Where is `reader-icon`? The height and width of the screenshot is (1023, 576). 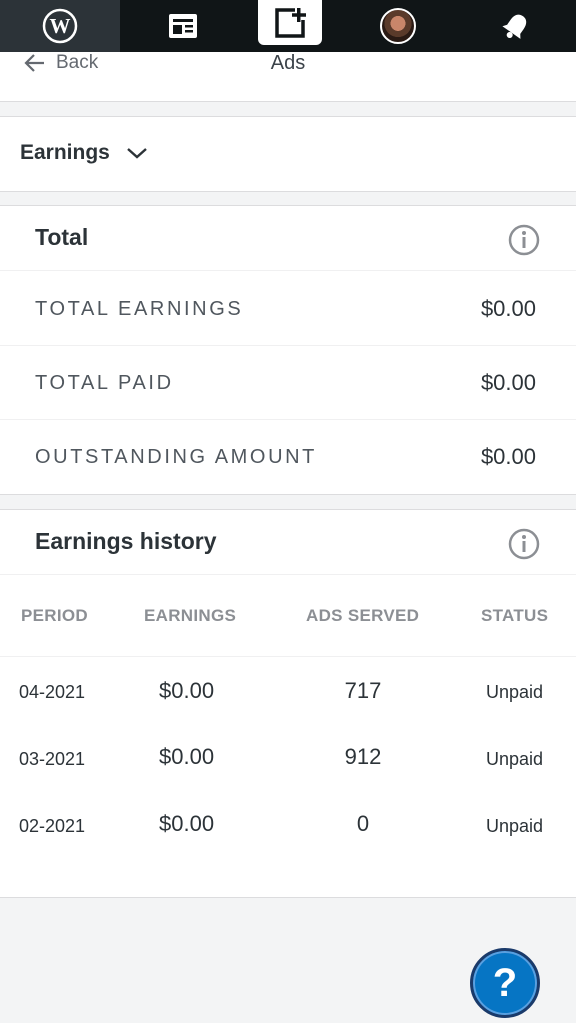 reader-icon is located at coordinates (182, 26).